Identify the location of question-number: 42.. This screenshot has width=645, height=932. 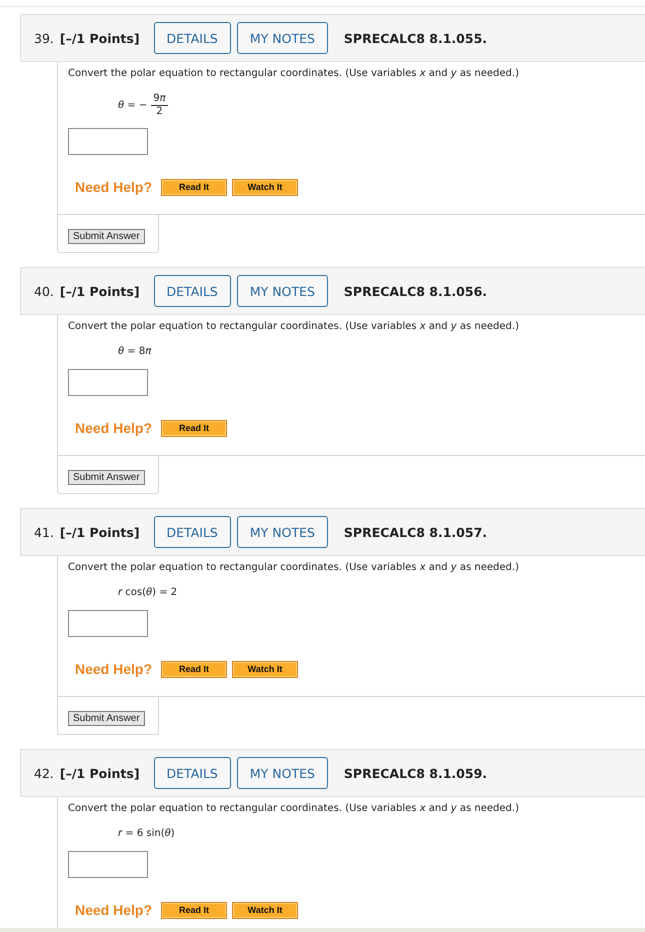
(44, 773).